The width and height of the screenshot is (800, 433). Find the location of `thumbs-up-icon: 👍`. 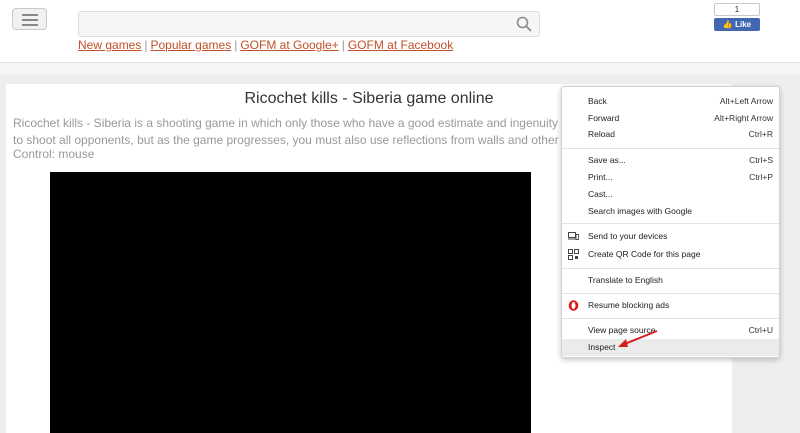

thumbs-up-icon: 👍 is located at coordinates (727, 24).